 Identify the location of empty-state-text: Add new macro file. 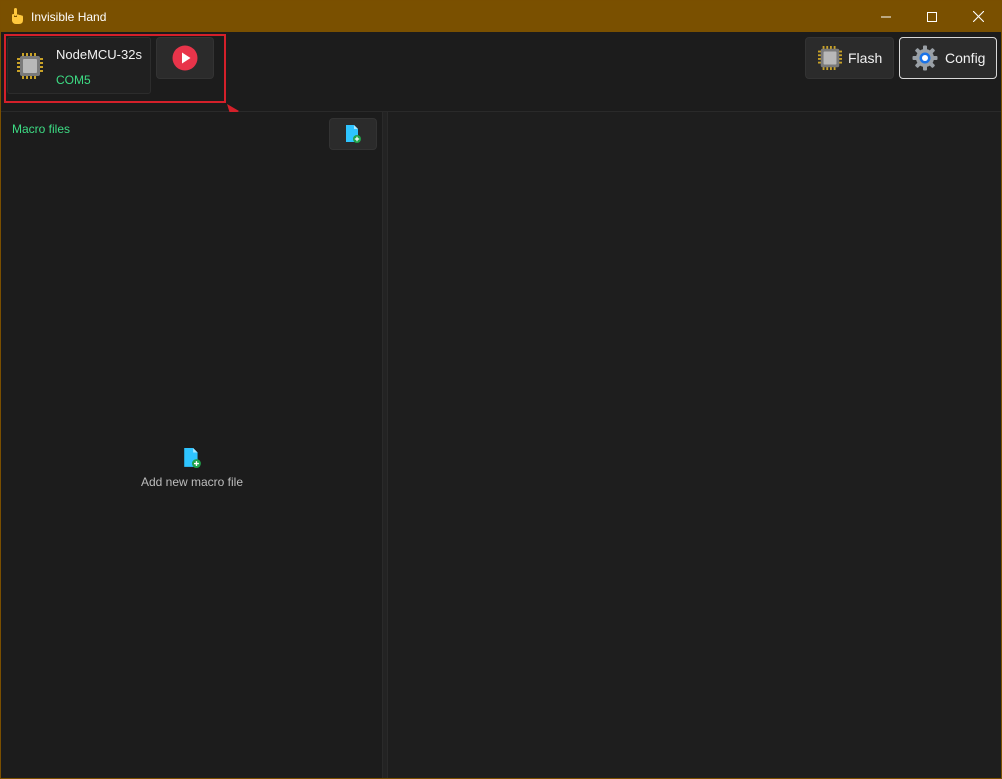
(192, 482).